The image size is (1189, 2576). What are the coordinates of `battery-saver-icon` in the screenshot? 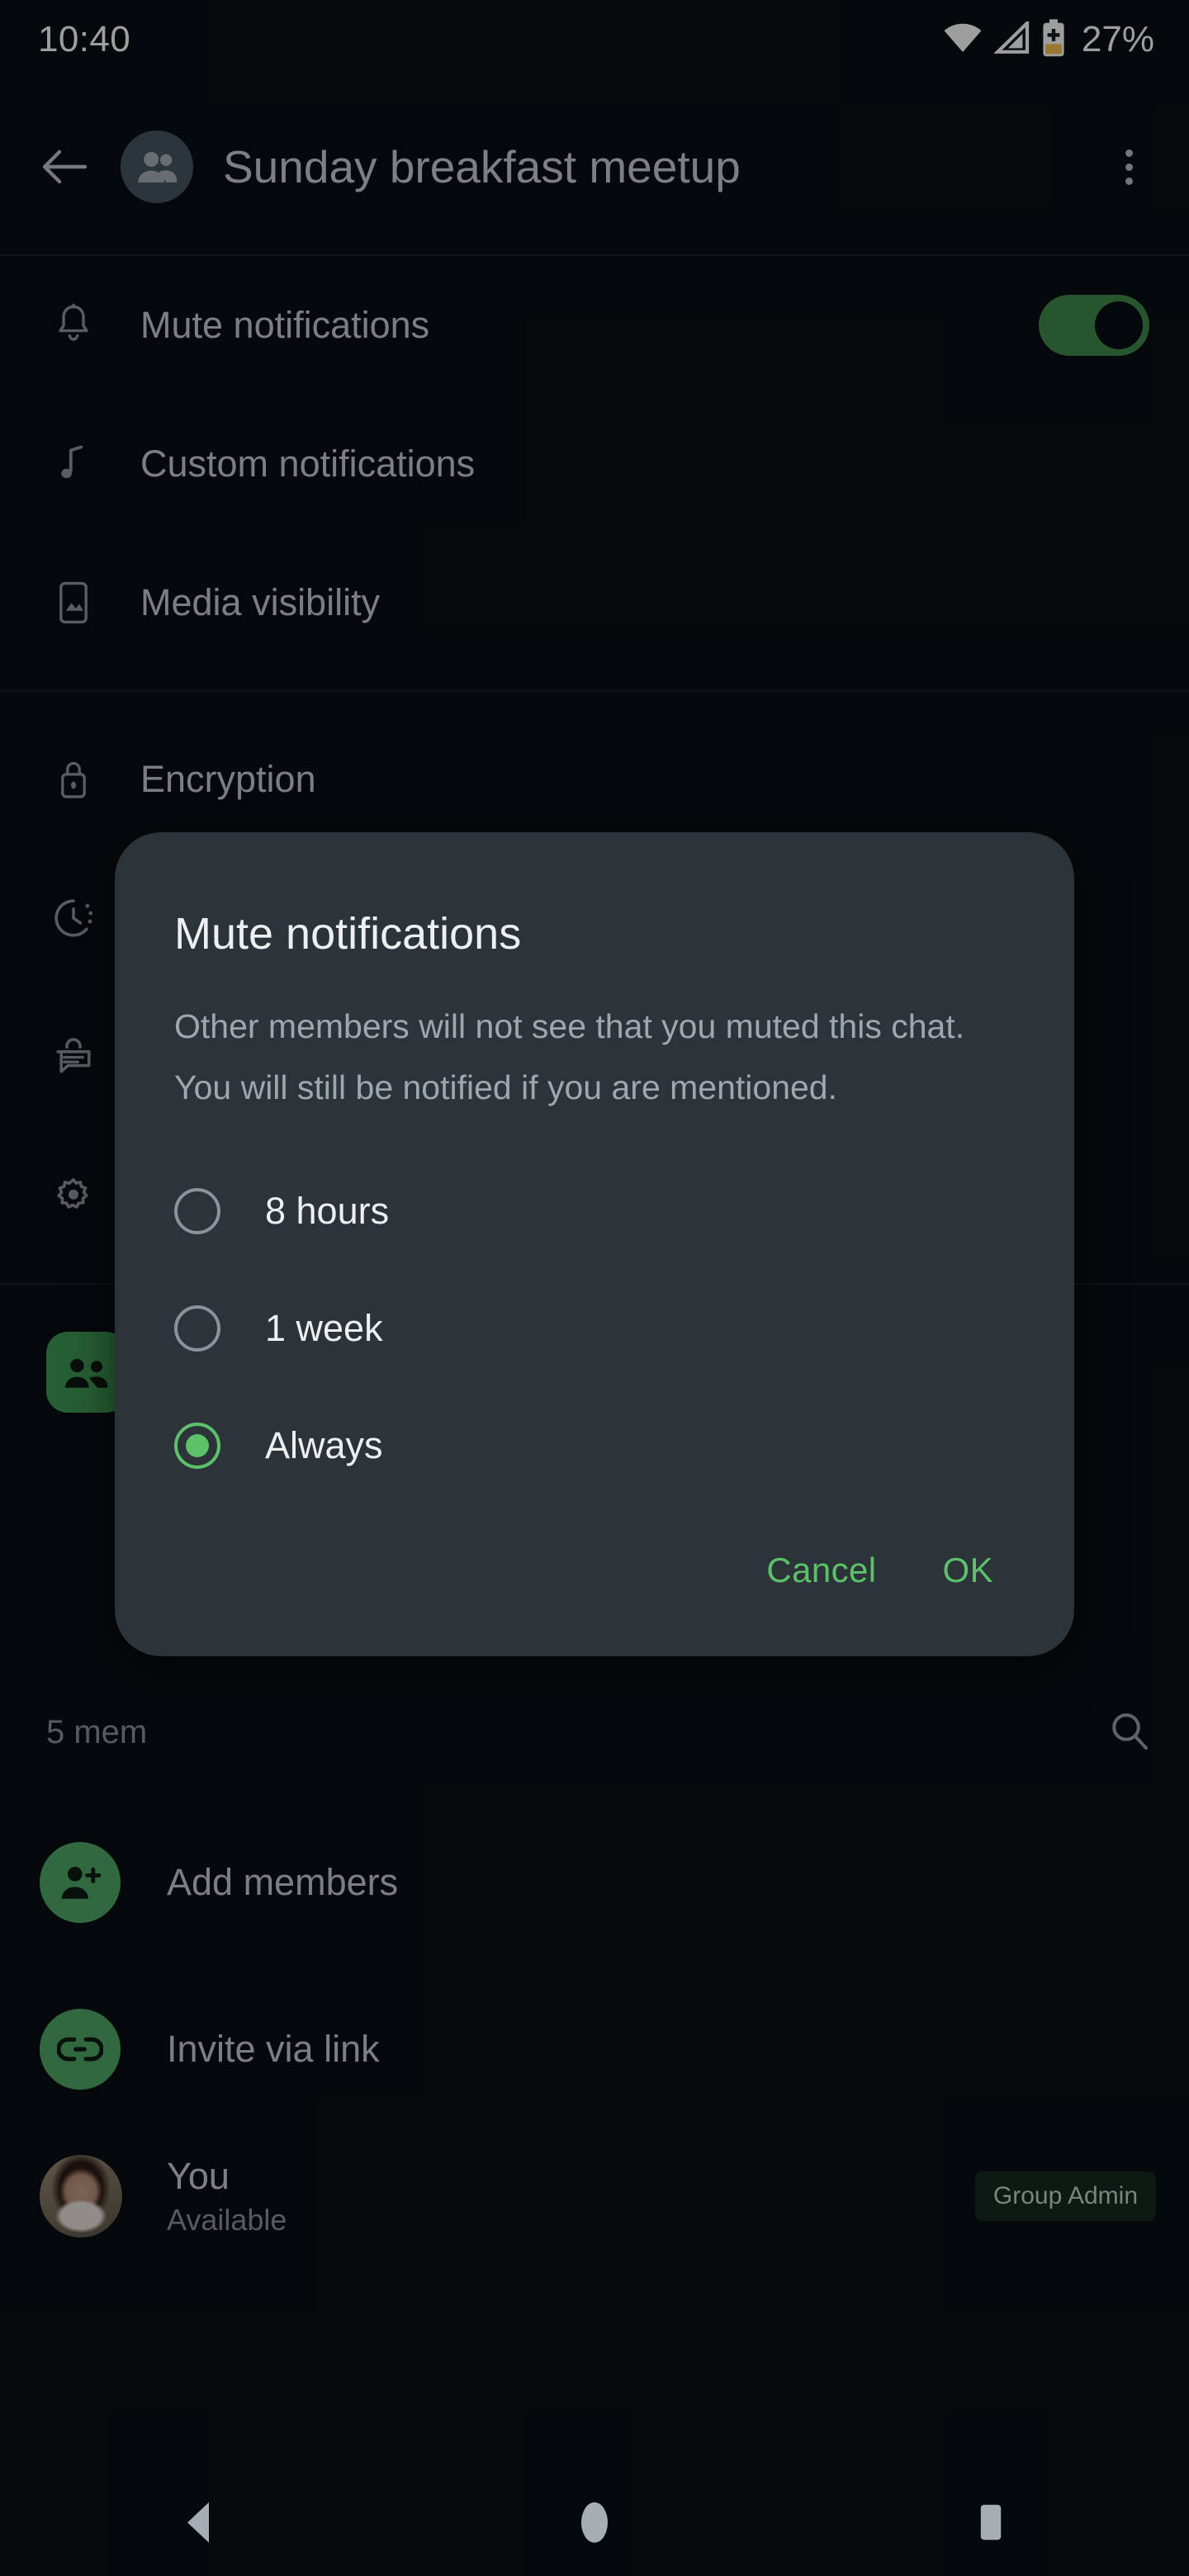 It's located at (1053, 39).